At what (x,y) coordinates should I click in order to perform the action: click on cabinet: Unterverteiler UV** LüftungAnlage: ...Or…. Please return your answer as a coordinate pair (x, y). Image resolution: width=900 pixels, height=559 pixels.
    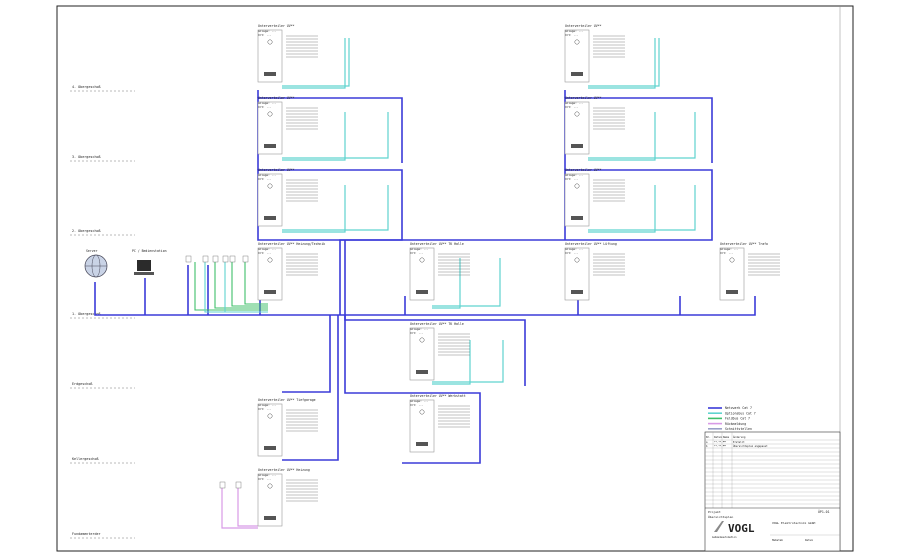
    Looking at the image, I should click on (594, 271).